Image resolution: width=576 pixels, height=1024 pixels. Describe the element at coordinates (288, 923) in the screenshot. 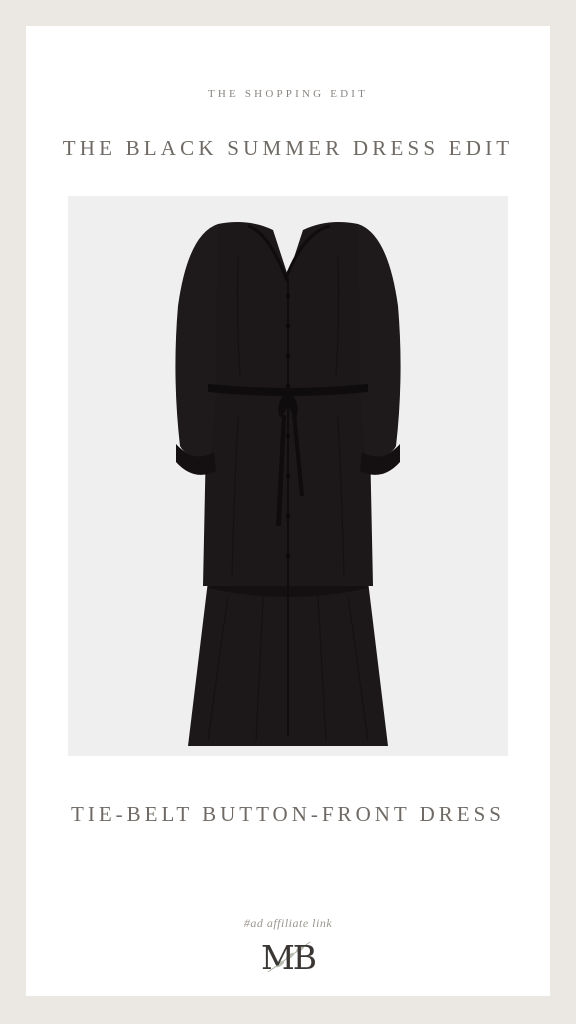

I see `affiliate-note: #ad affiliate link` at that location.